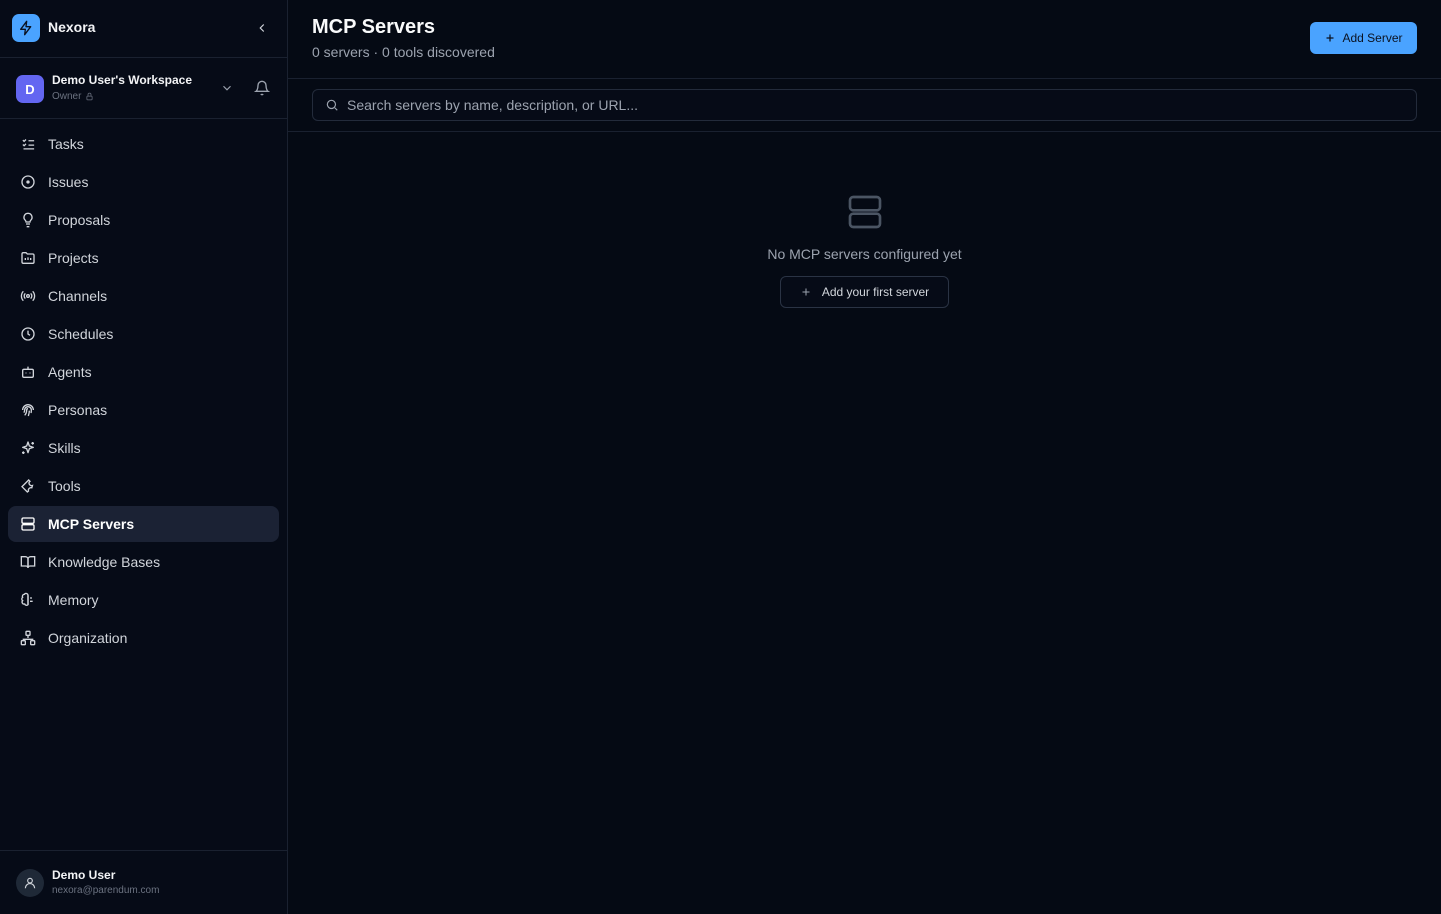  What do you see at coordinates (73, 258) in the screenshot?
I see `sidebar-item-label: Projects` at bounding box center [73, 258].